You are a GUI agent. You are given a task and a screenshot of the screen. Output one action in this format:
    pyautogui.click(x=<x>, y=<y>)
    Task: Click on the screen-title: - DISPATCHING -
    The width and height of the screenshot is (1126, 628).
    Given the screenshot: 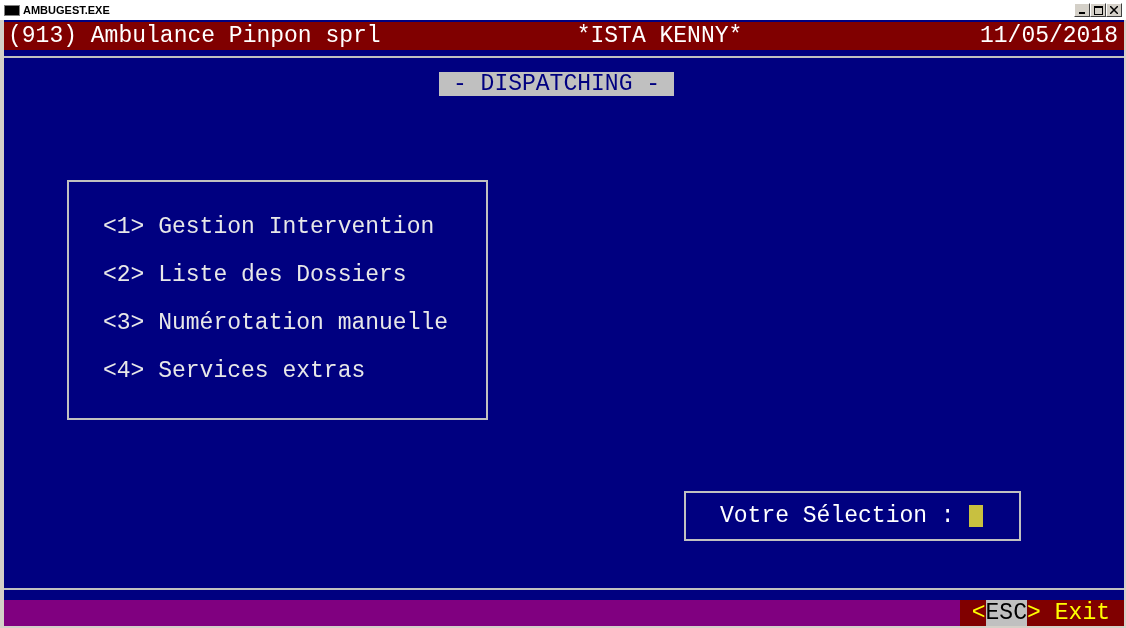 What is the action you would take?
    pyautogui.click(x=557, y=84)
    